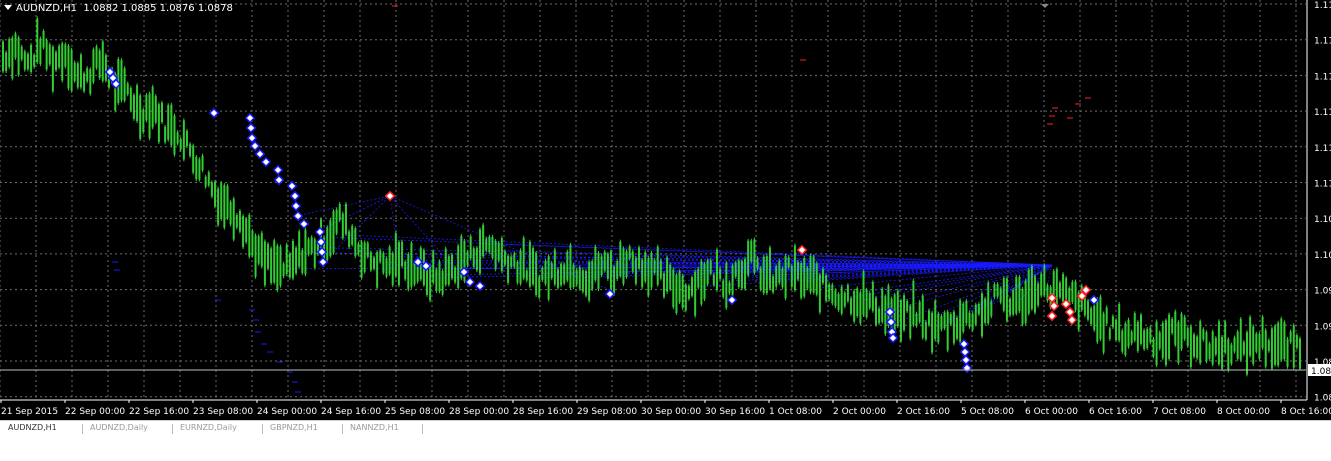  What do you see at coordinates (219, 428) in the screenshot?
I see `tab-eurnzd-daily: EURNZD,Daily` at bounding box center [219, 428].